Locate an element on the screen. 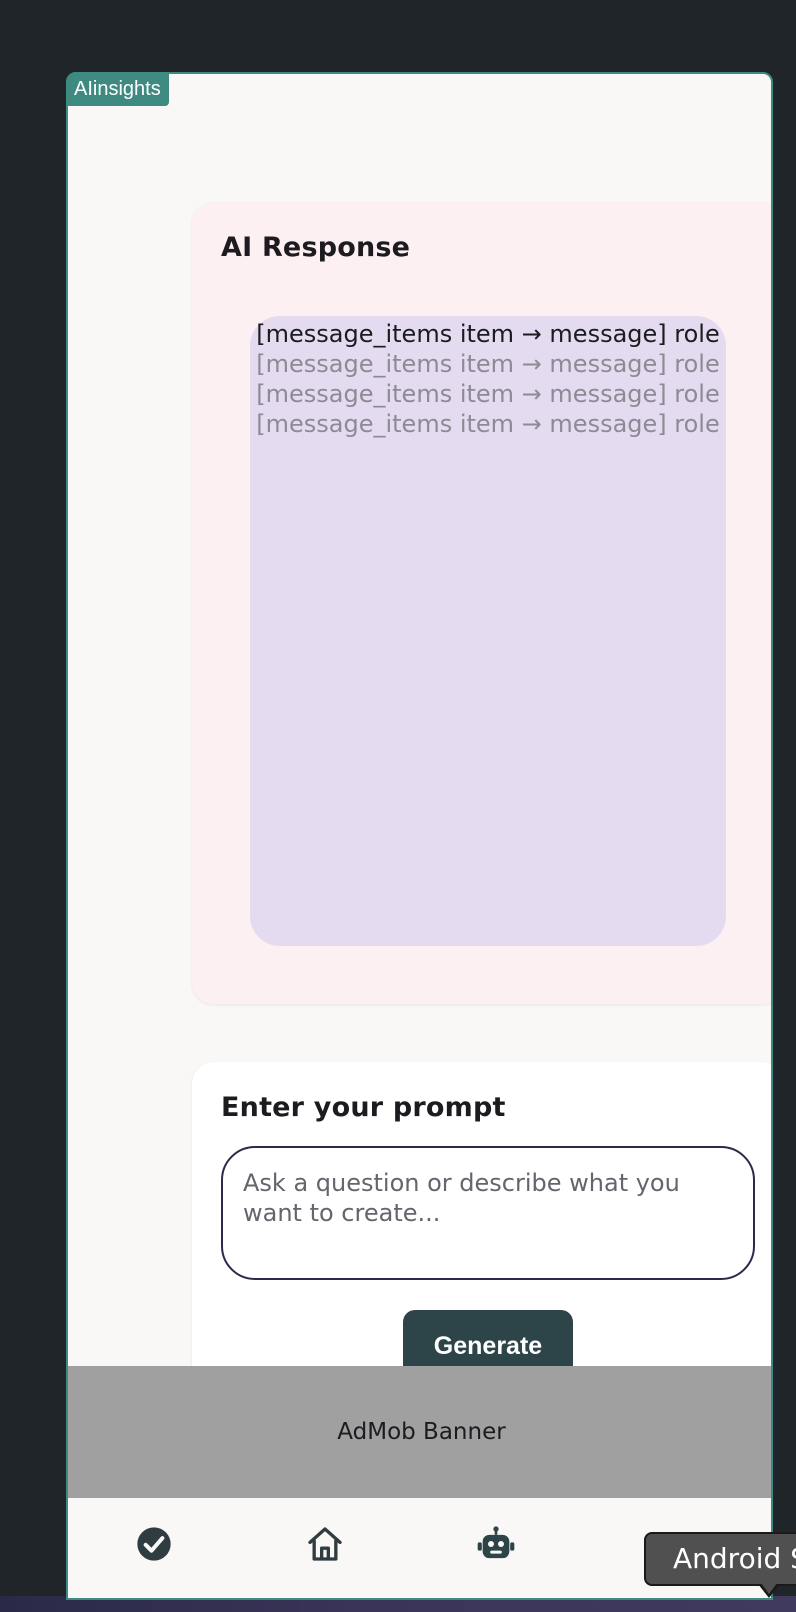  ai-response-title: AI Response is located at coordinates (316, 247).